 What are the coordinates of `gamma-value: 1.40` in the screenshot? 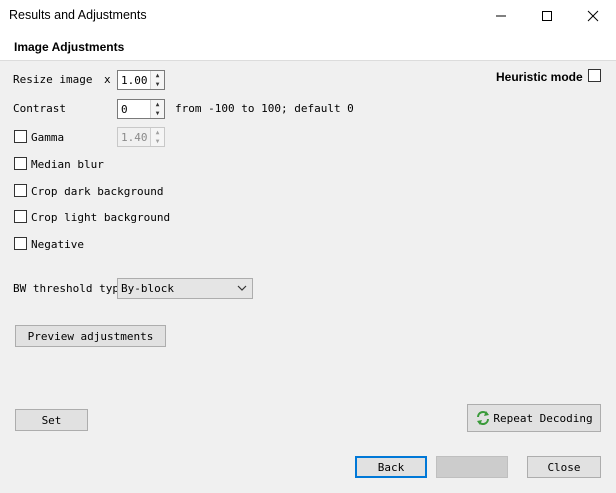 It's located at (134, 137).